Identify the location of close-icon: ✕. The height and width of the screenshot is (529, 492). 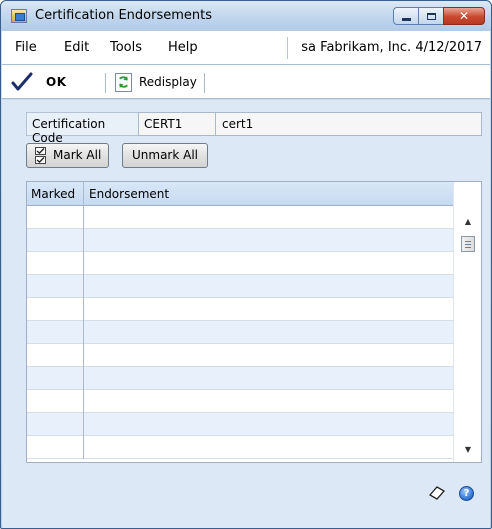
(464, 16).